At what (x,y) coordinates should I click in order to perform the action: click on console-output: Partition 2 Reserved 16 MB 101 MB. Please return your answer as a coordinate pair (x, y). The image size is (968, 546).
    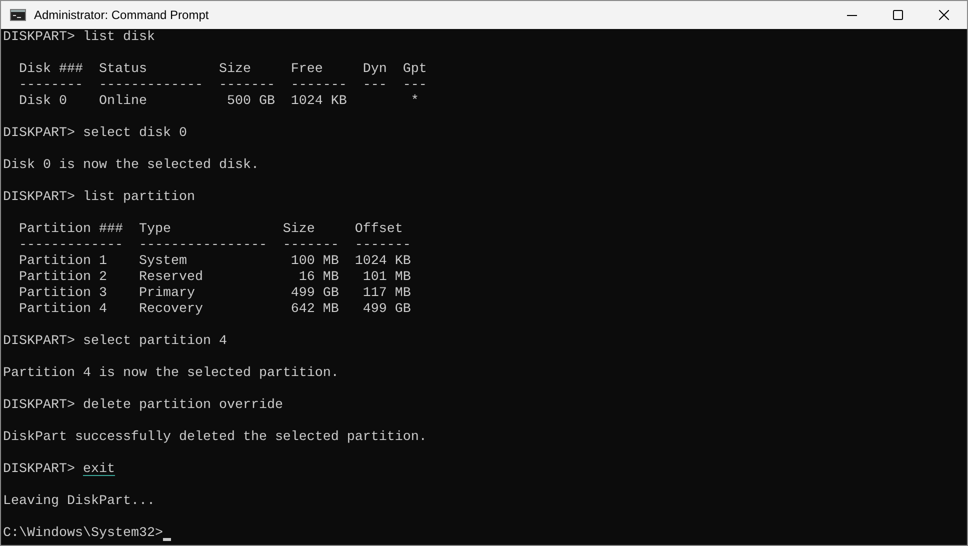
    Looking at the image, I should click on (214, 277).